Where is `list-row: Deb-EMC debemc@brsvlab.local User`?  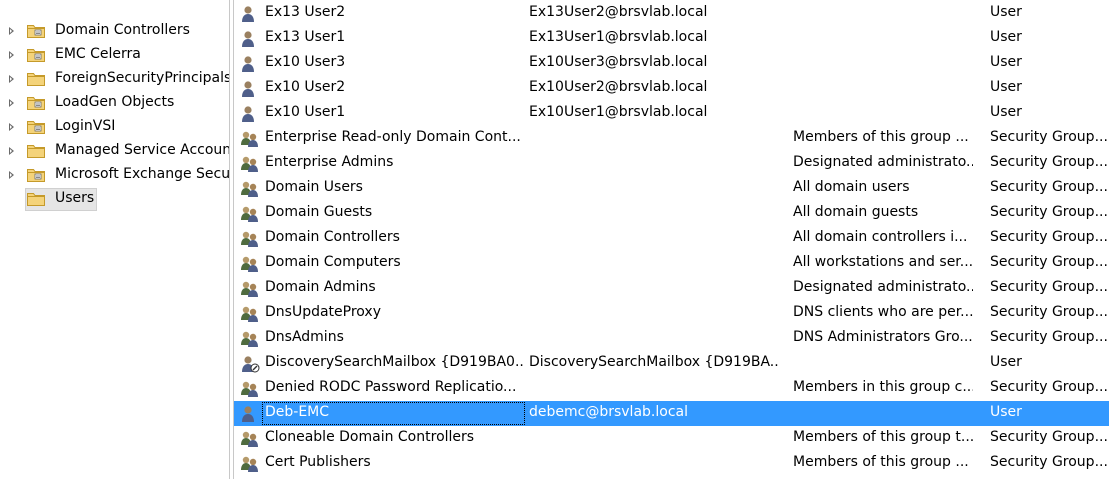
list-row: Deb-EMC debemc@brsvlab.local User is located at coordinates (671, 413).